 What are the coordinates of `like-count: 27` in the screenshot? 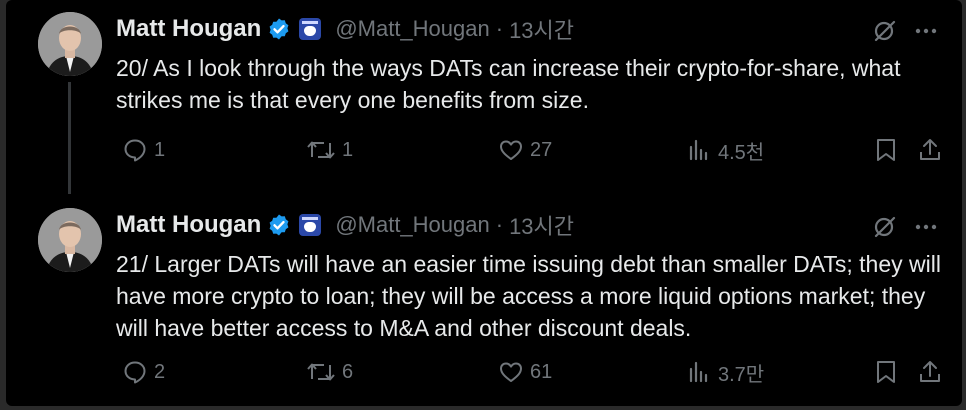 It's located at (541, 149).